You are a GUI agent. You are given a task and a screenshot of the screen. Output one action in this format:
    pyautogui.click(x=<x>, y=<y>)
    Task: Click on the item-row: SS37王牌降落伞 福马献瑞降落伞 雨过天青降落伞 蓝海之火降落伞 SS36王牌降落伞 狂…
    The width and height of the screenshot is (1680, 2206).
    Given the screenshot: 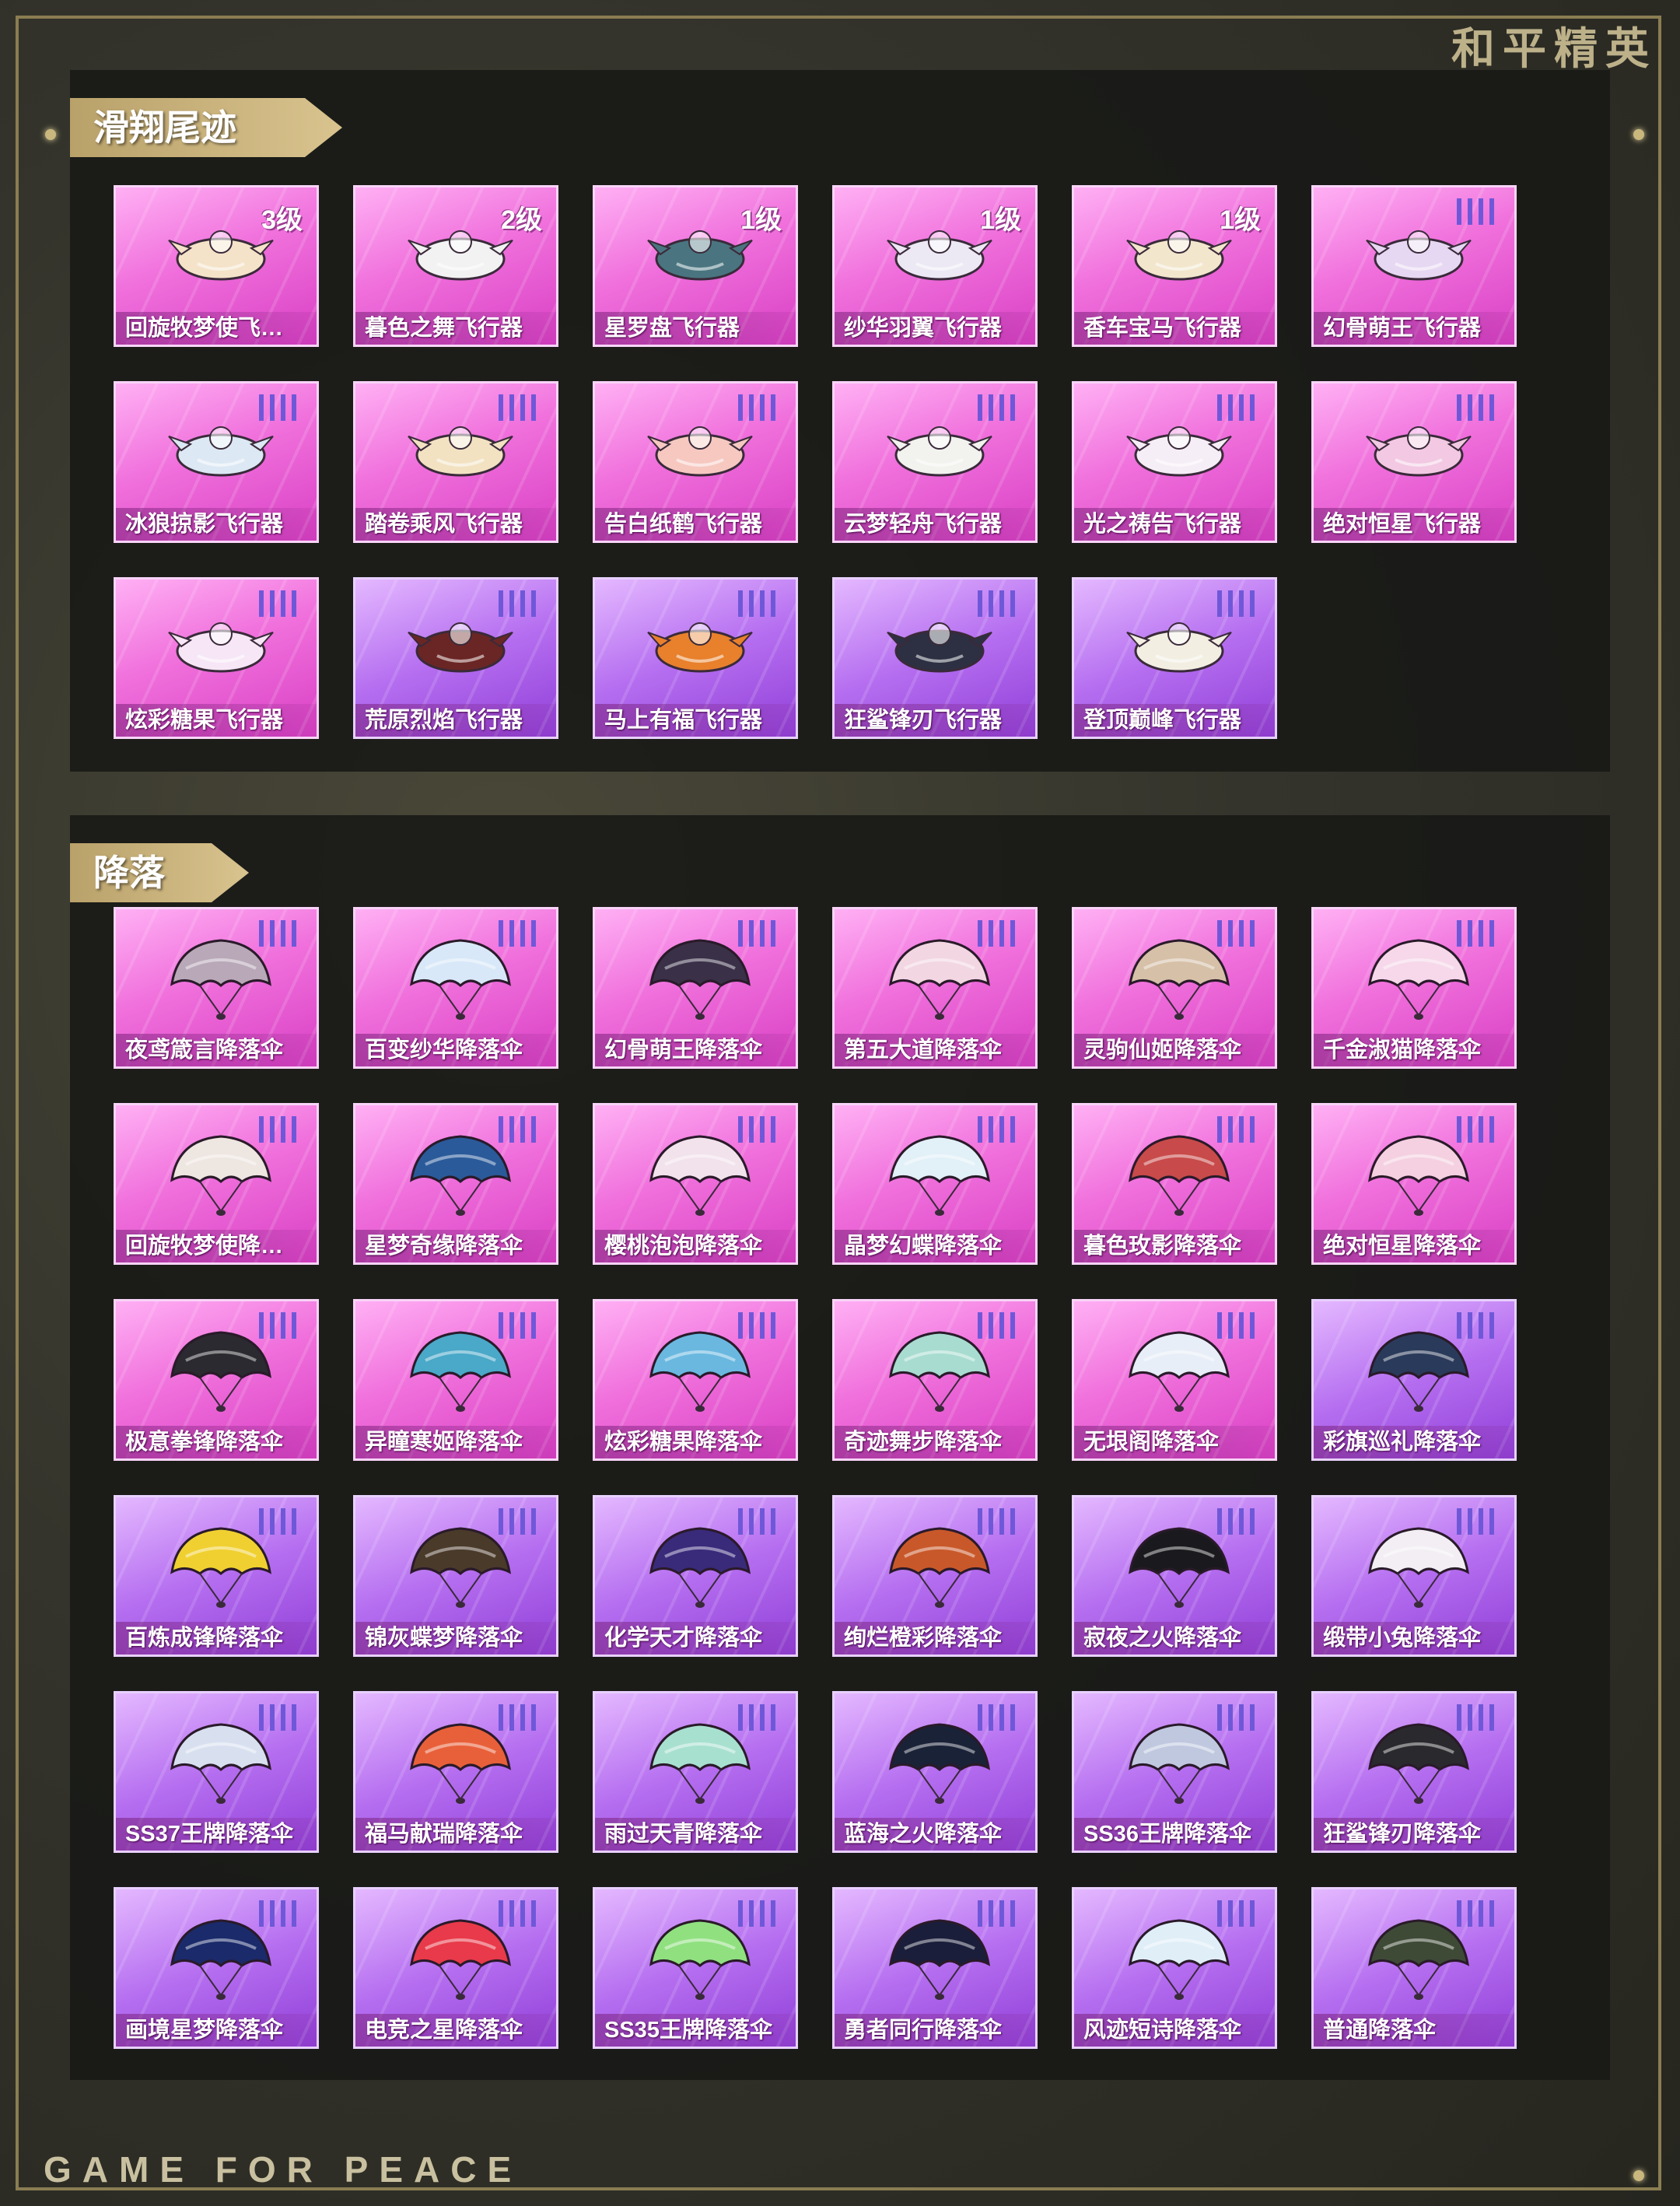 What is the action you would take?
    pyautogui.click(x=815, y=1772)
    